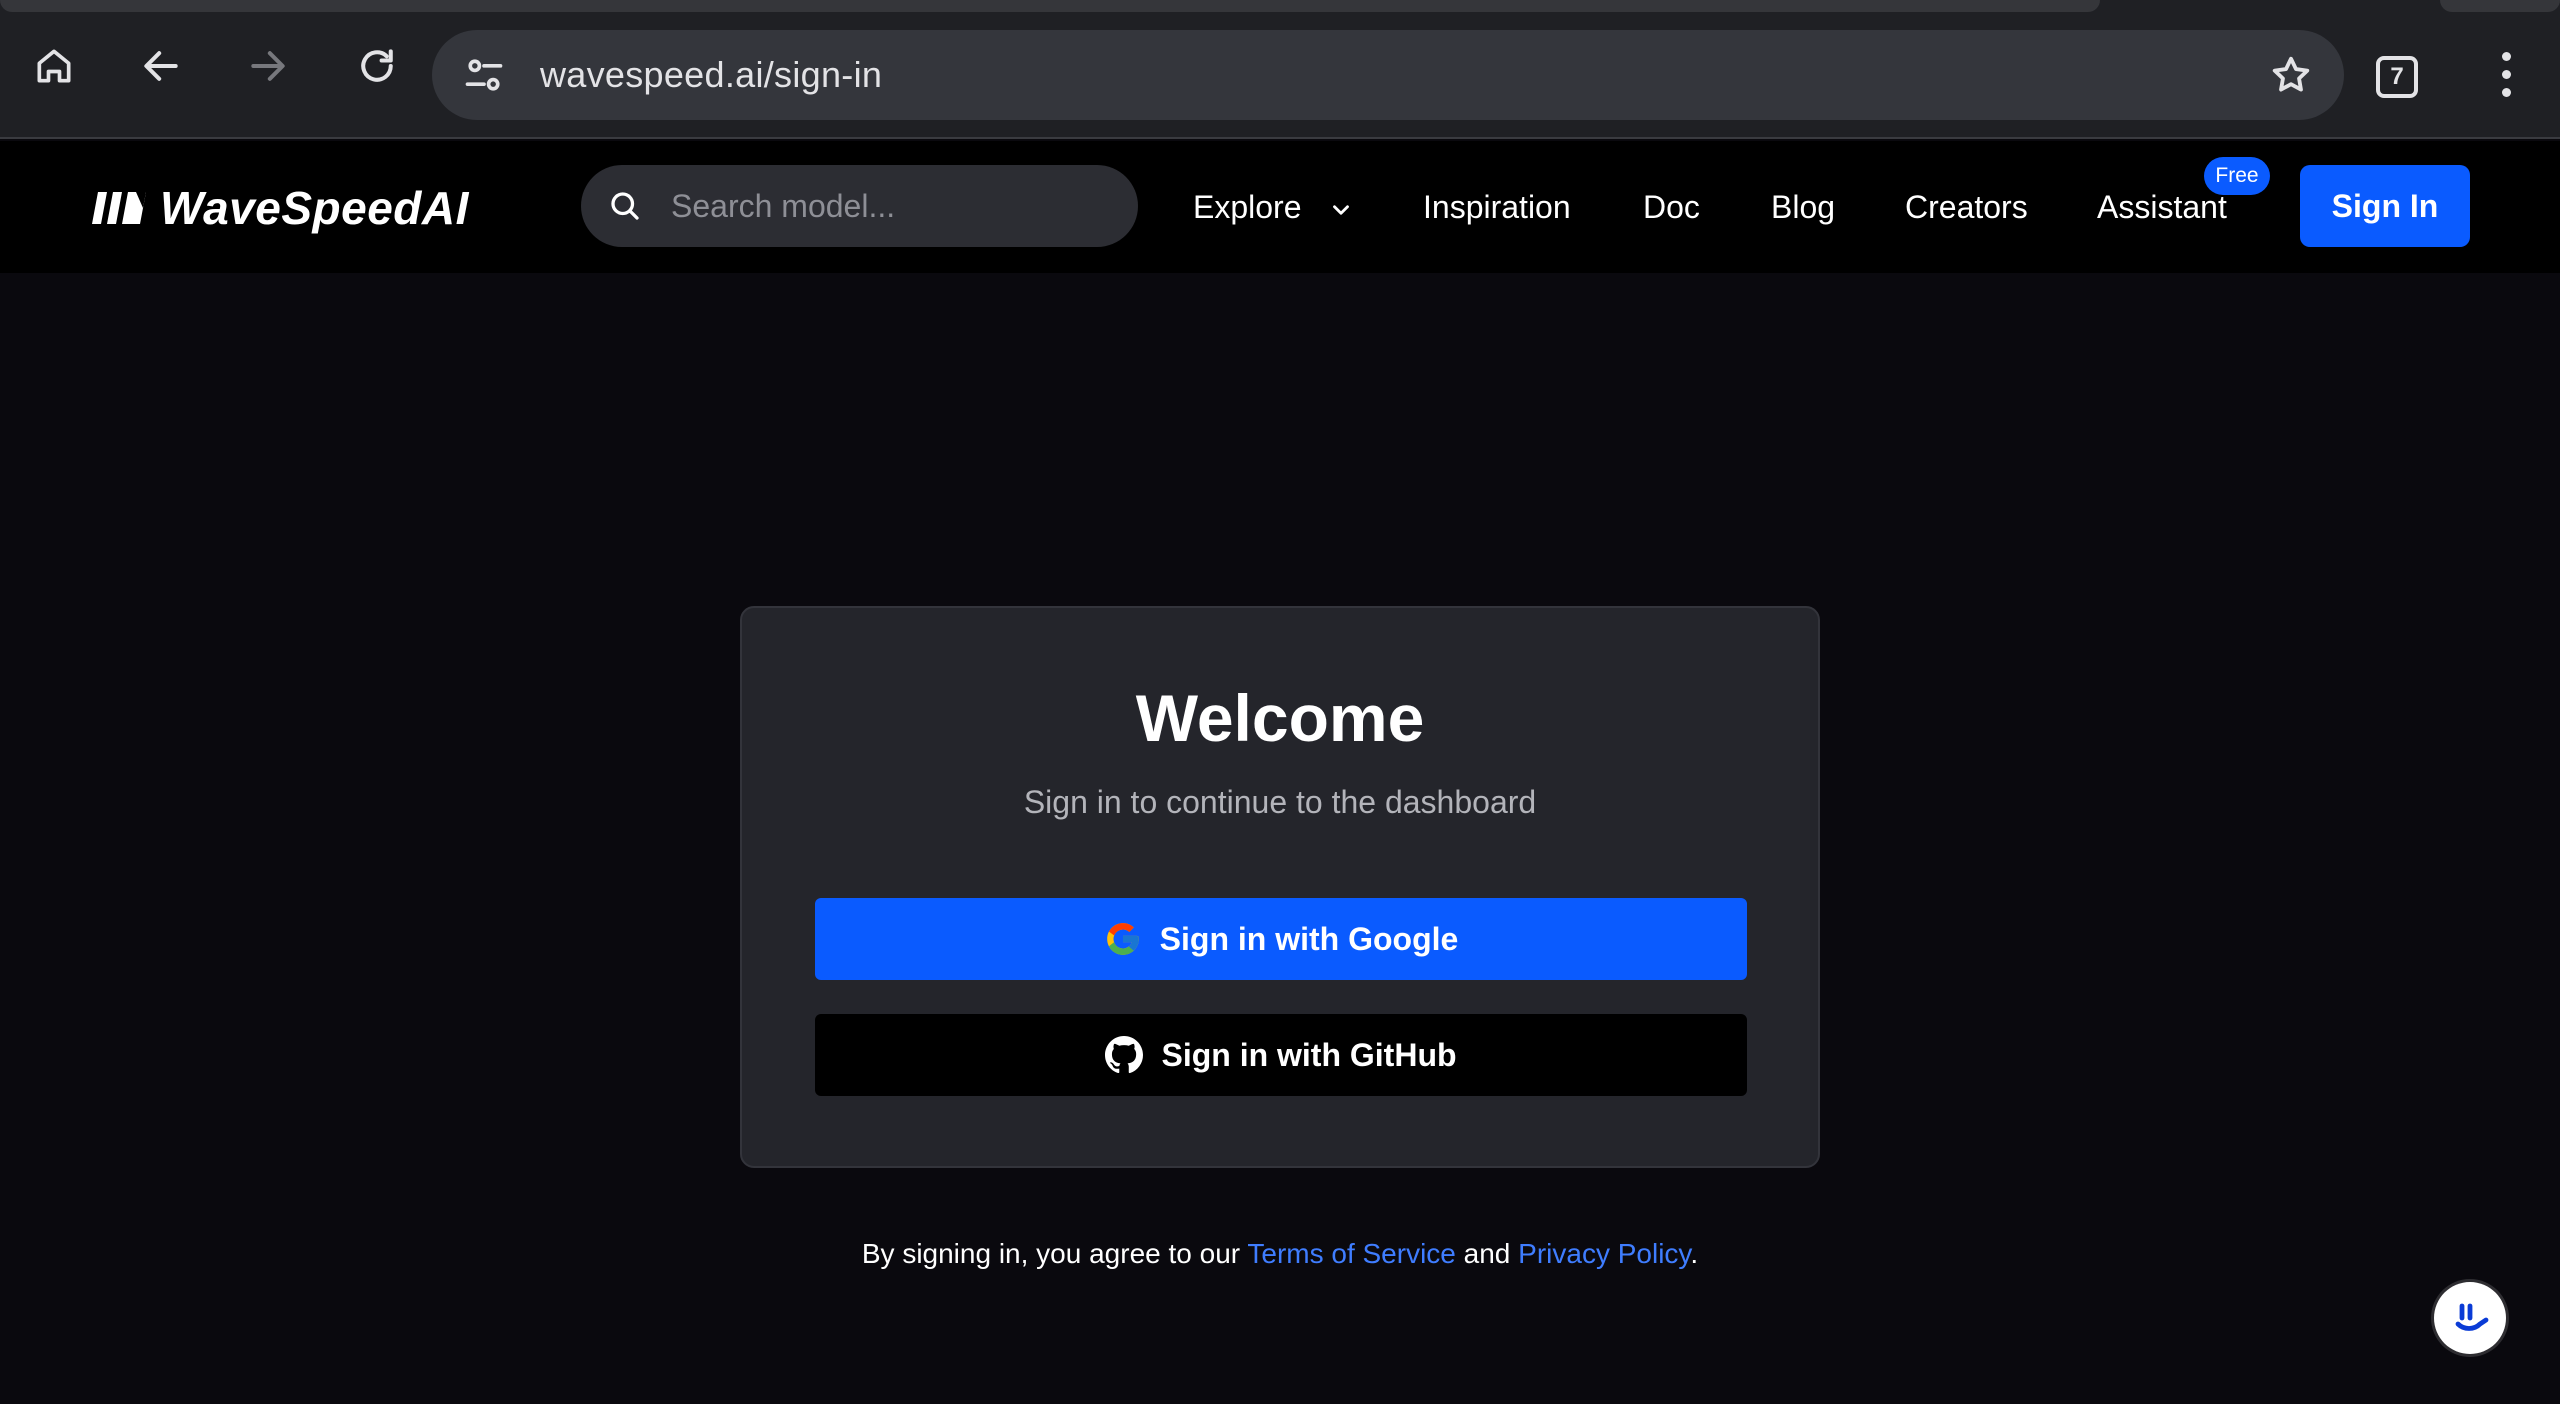  Describe the element at coordinates (2291, 75) in the screenshot. I see `bookmark-star-icon` at that location.